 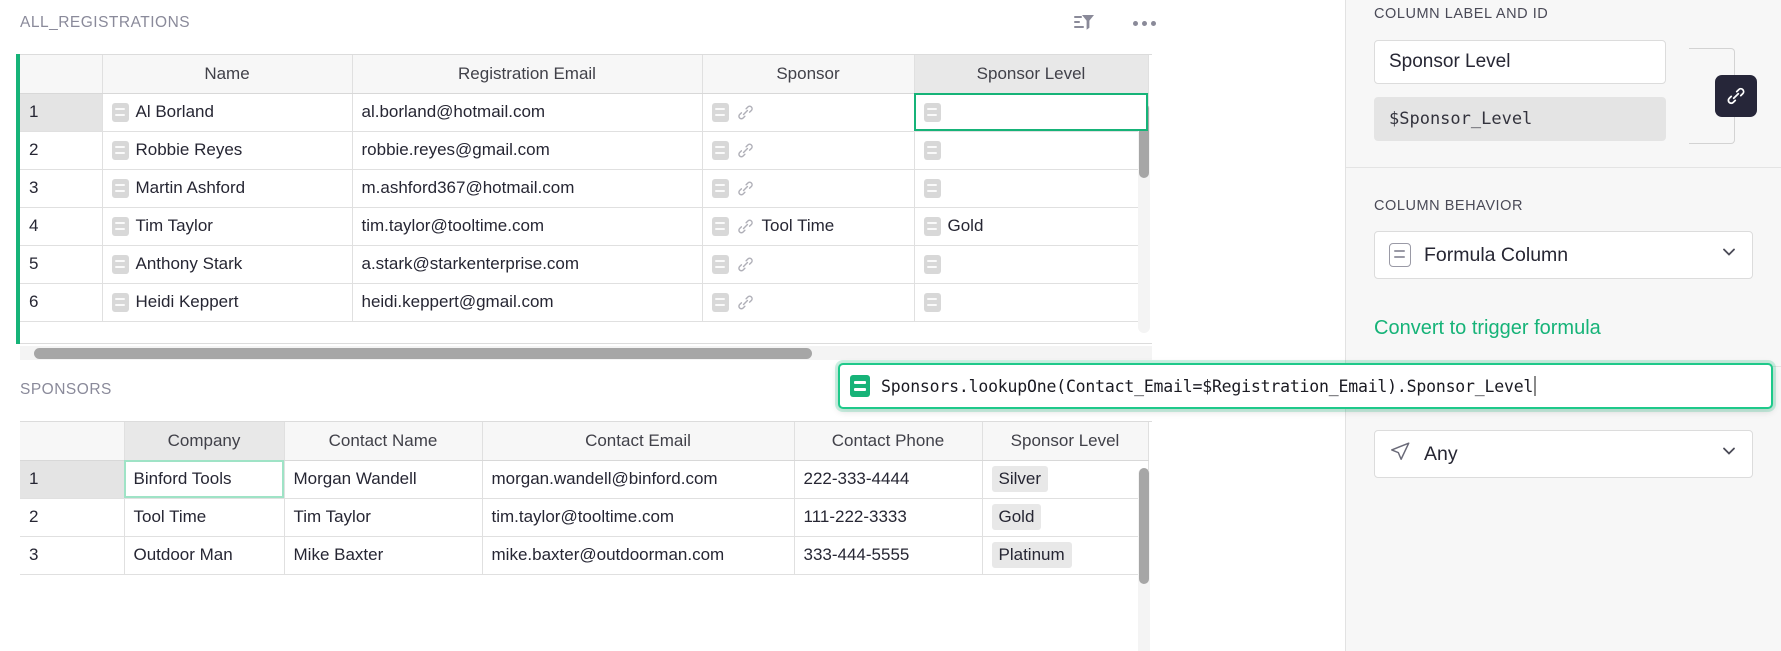 I want to click on cell-contact-email: tim.taylor@tooltime.com, so click(x=638, y=517).